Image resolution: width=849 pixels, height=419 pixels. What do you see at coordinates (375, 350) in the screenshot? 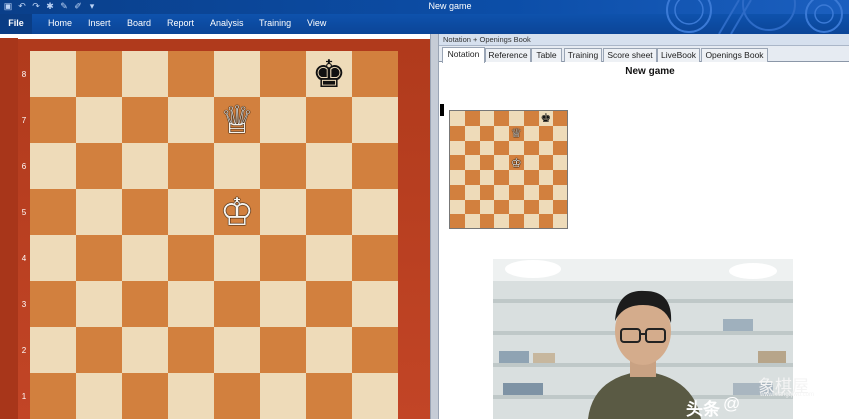
I see `square-h2` at bounding box center [375, 350].